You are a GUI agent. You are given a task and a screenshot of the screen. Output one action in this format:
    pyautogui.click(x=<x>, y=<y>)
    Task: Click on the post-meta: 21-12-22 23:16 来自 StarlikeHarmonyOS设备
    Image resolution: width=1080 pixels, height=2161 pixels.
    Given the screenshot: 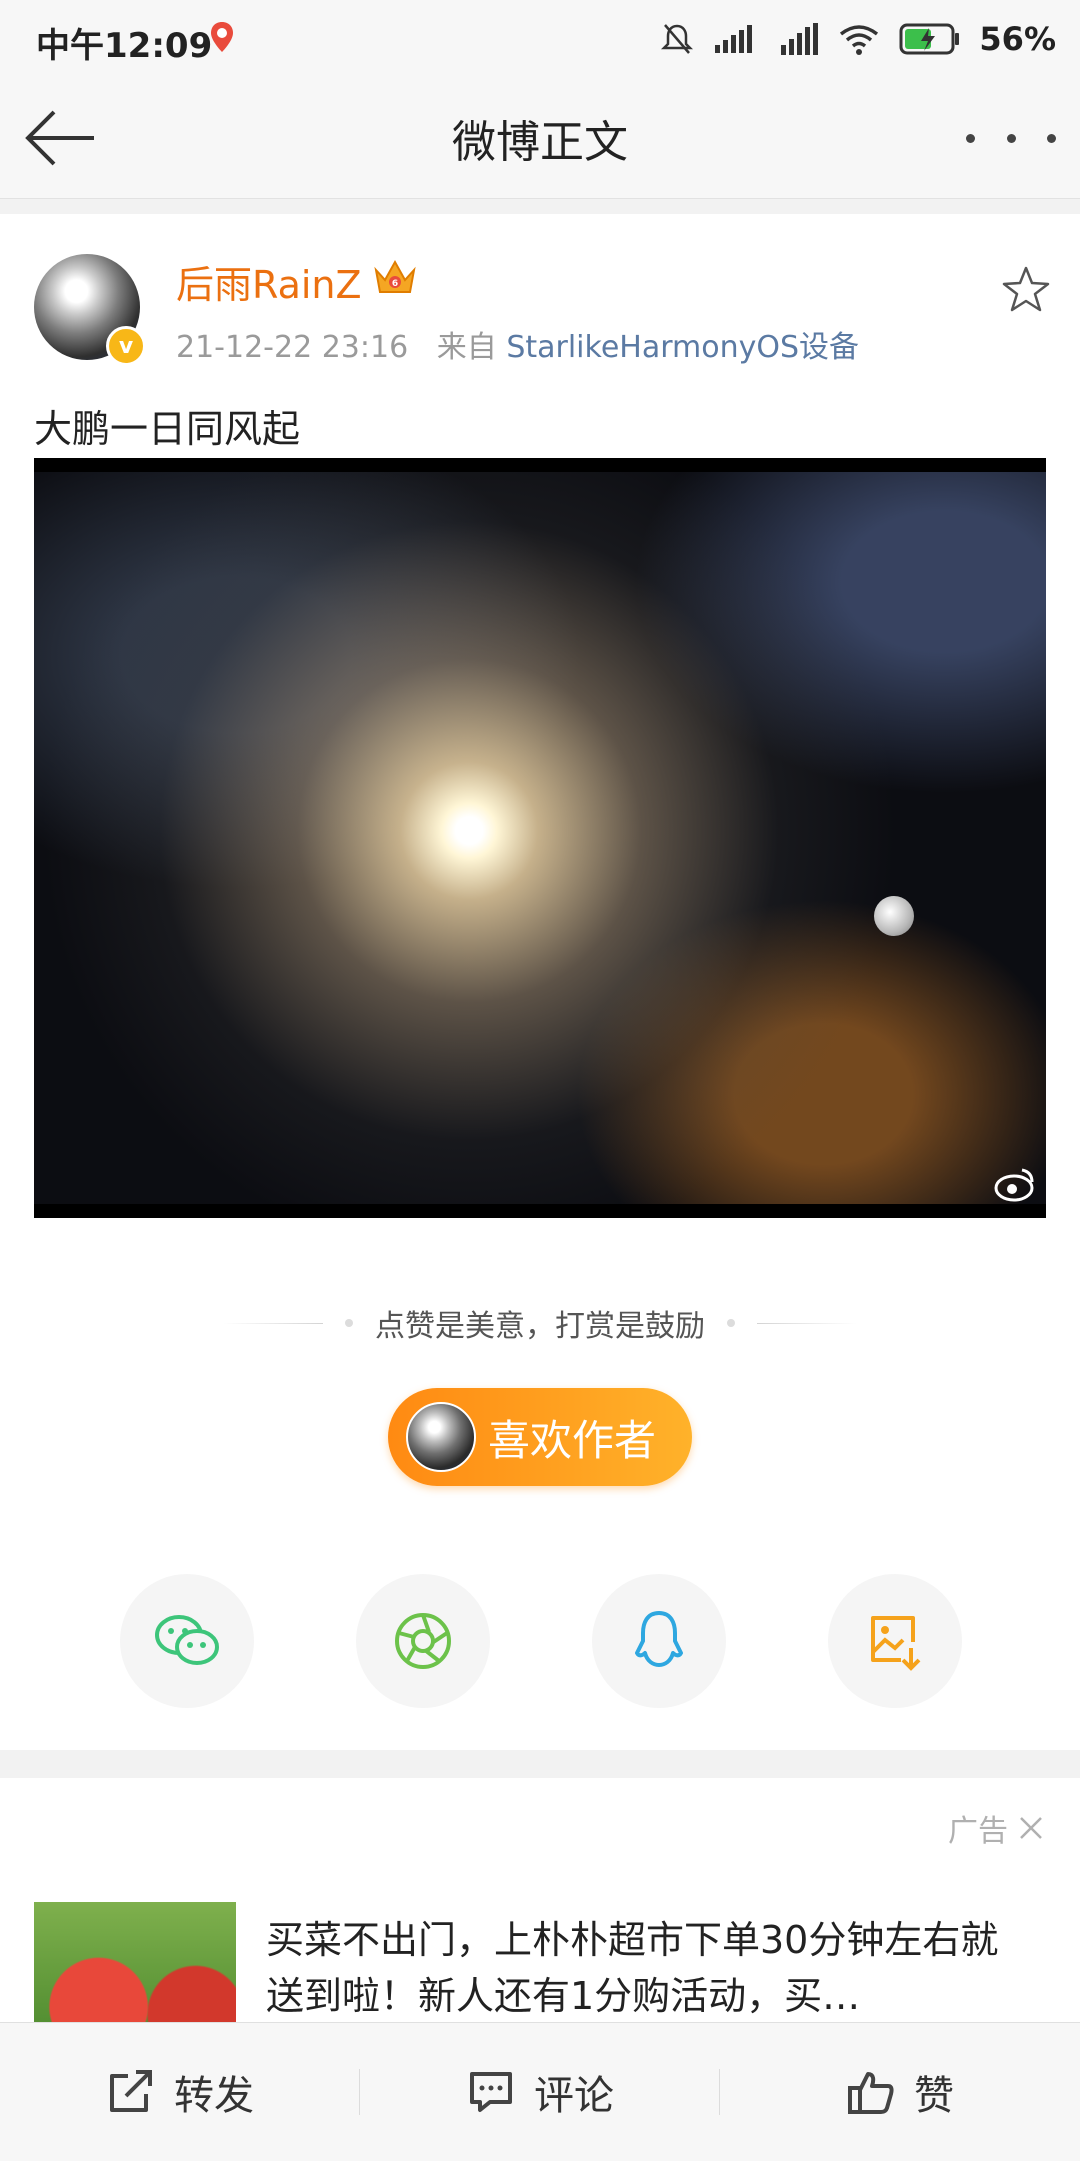 What is the action you would take?
    pyautogui.click(x=517, y=344)
    